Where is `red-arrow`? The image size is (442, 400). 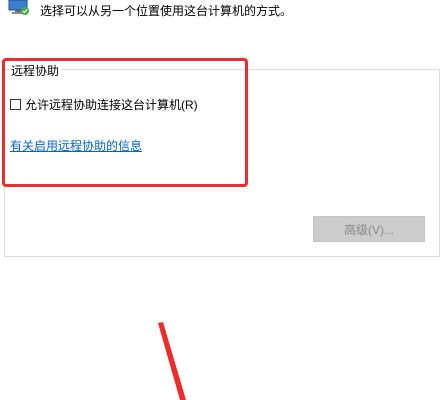 red-arrow is located at coordinates (172, 361).